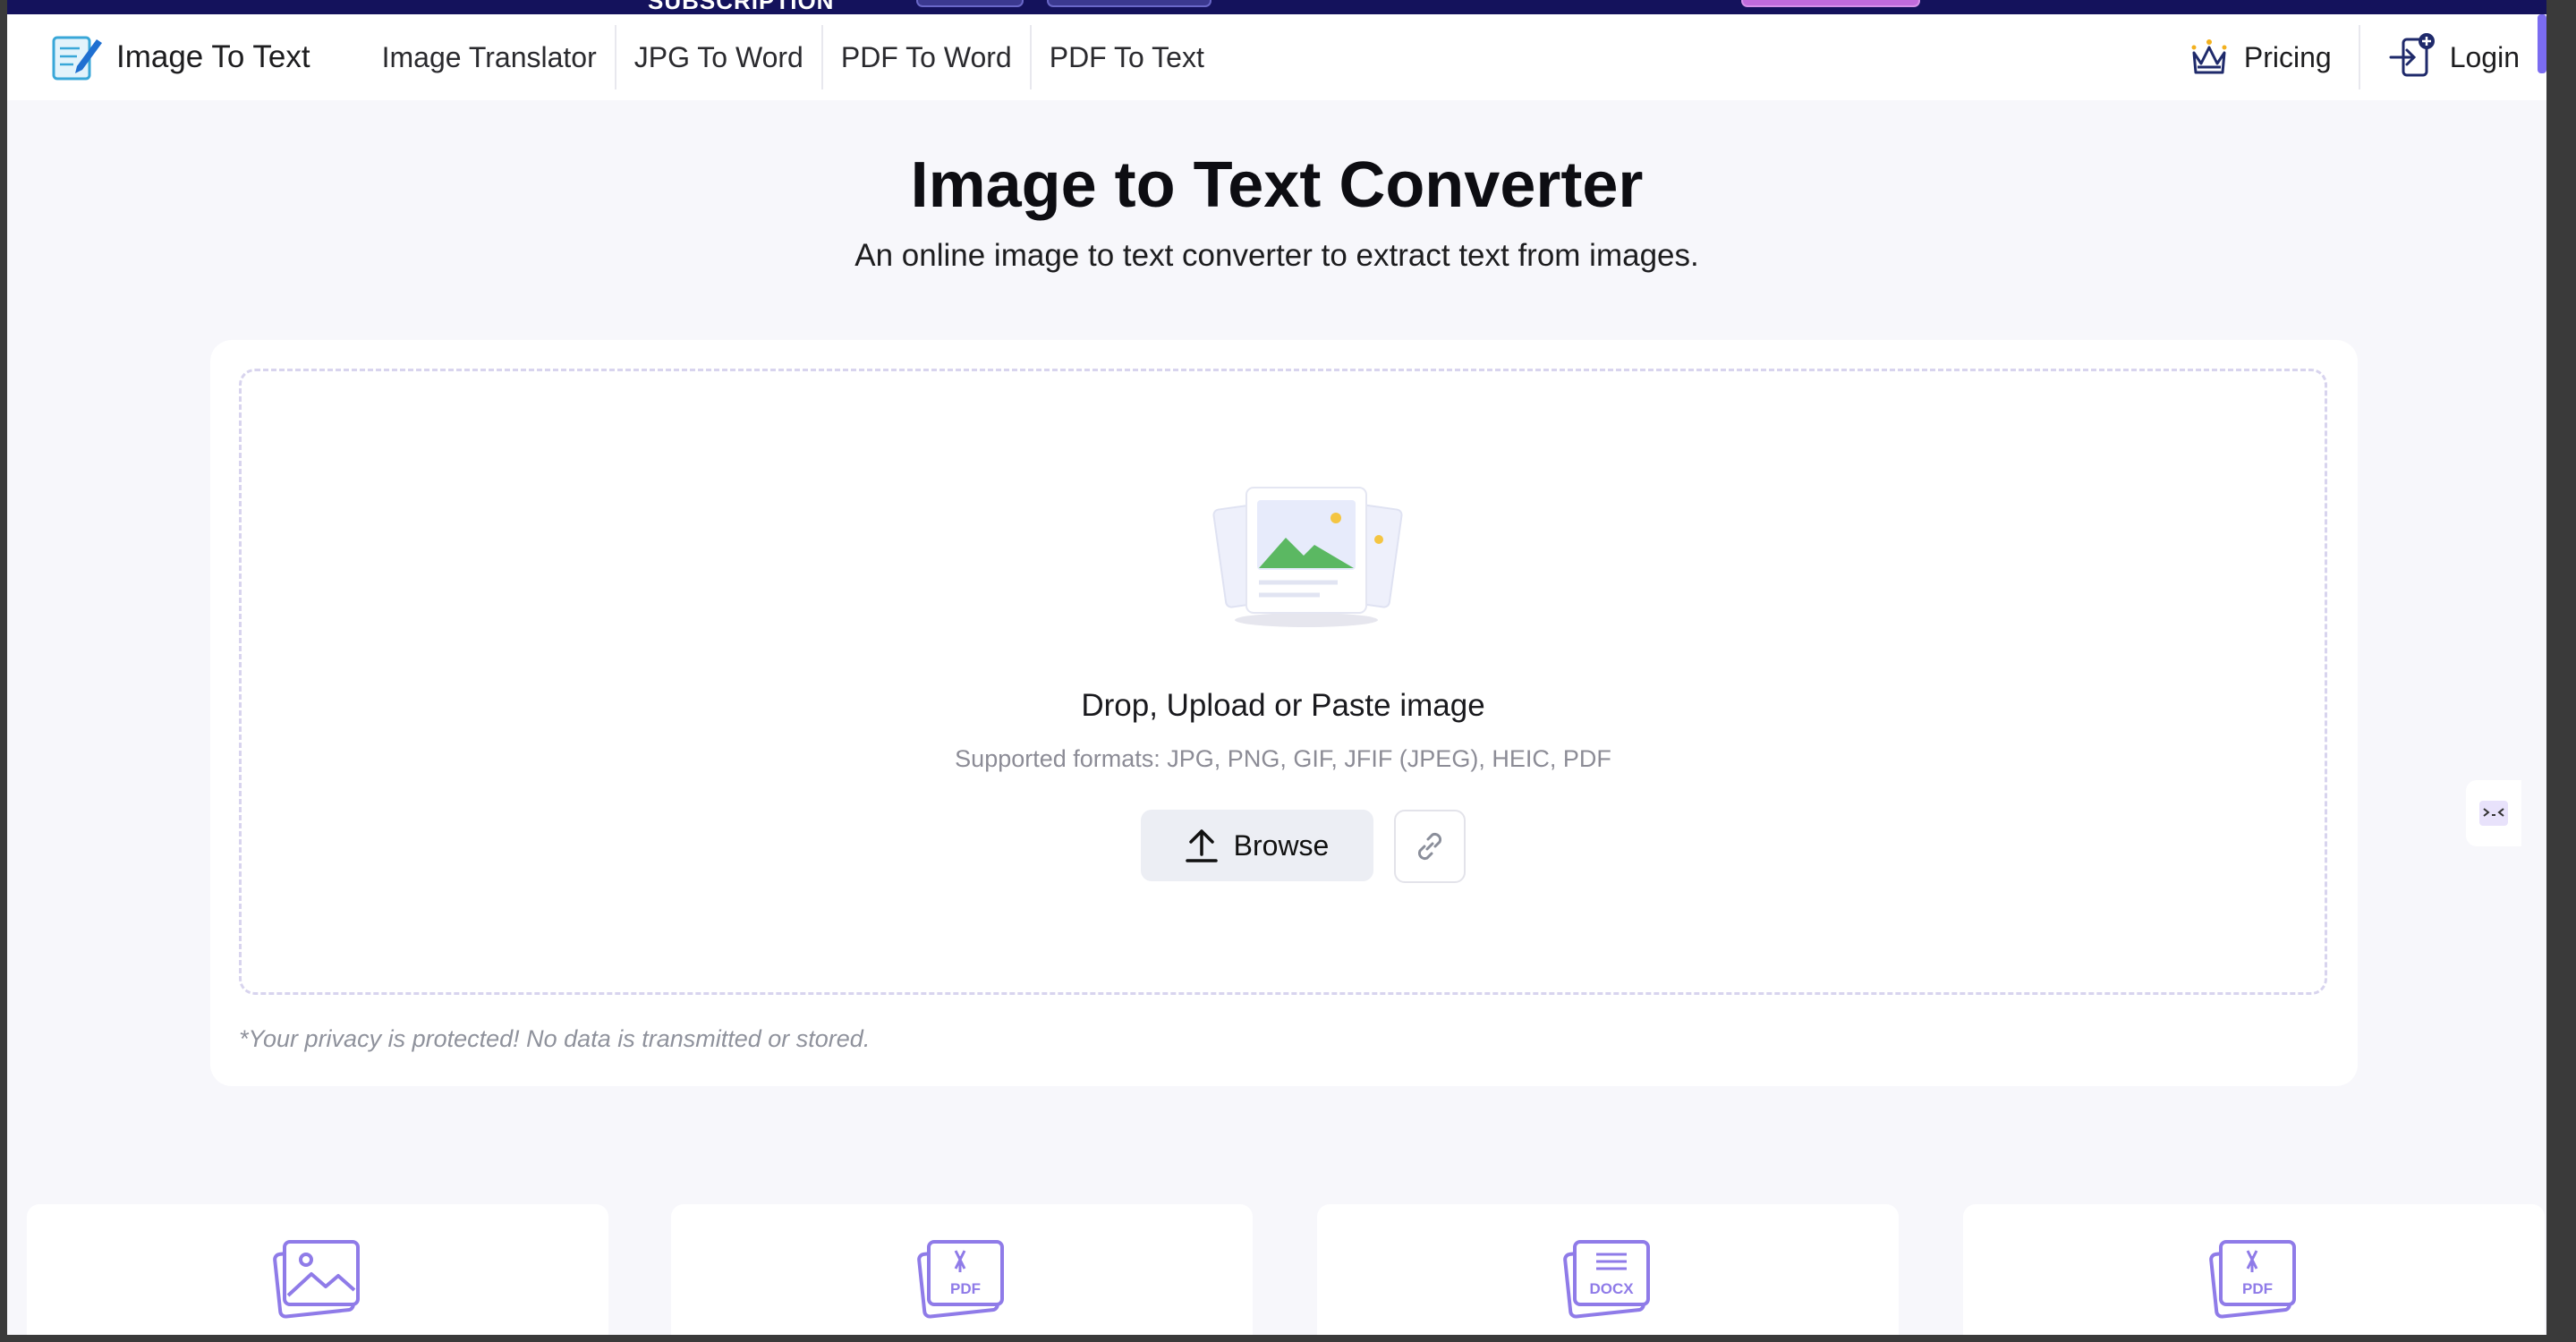  Describe the element at coordinates (1830, 4) in the screenshot. I see `banner-cta` at that location.